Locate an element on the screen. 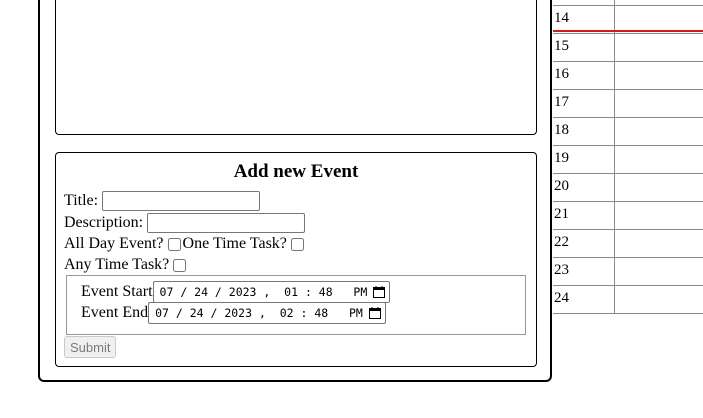  any-time-row: Any Time Task? is located at coordinates (126, 265).